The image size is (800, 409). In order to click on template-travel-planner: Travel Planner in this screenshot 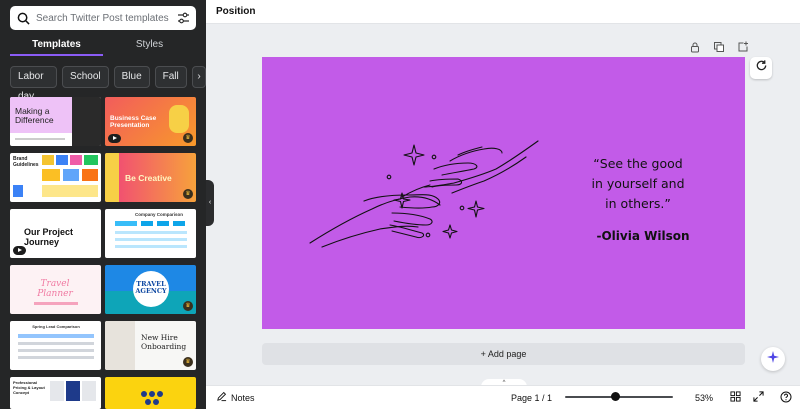, I will do `click(55, 289)`.